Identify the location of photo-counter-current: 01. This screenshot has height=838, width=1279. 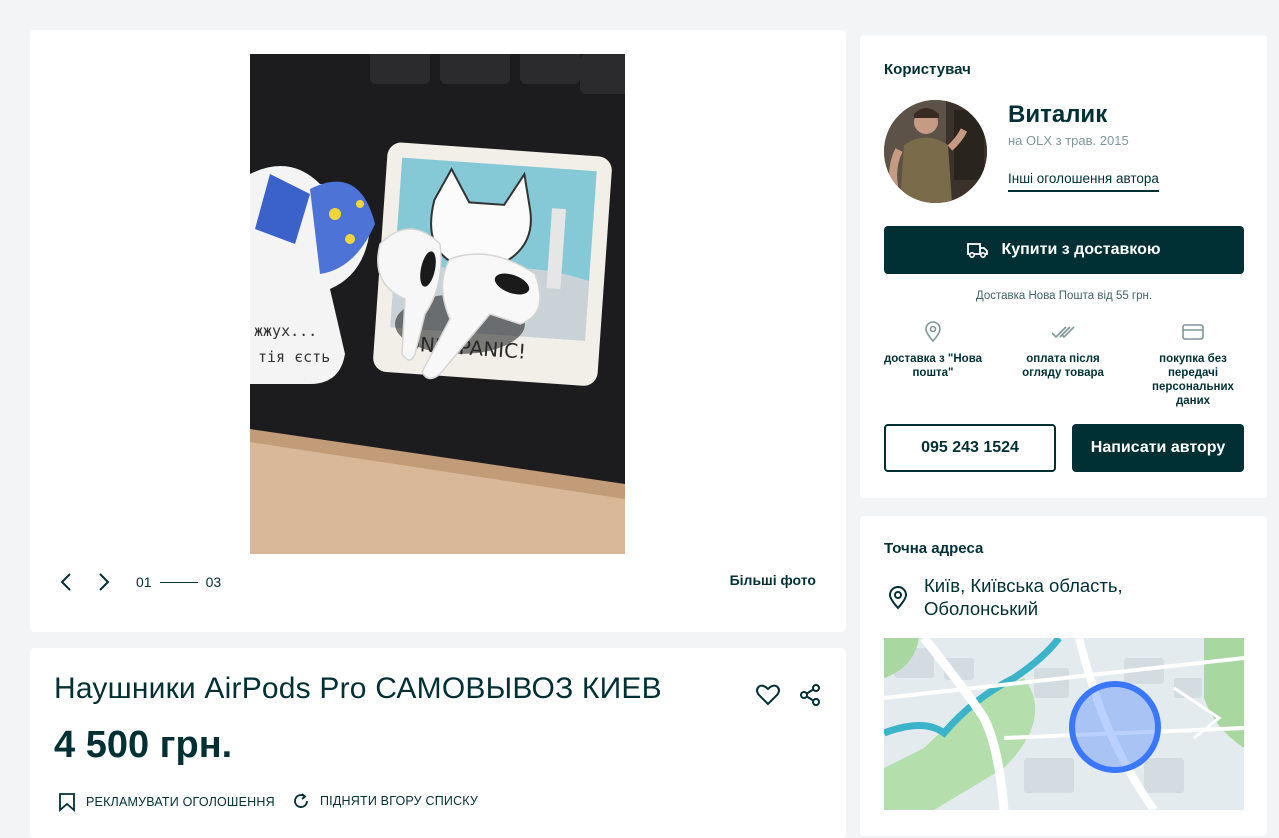
(144, 582).